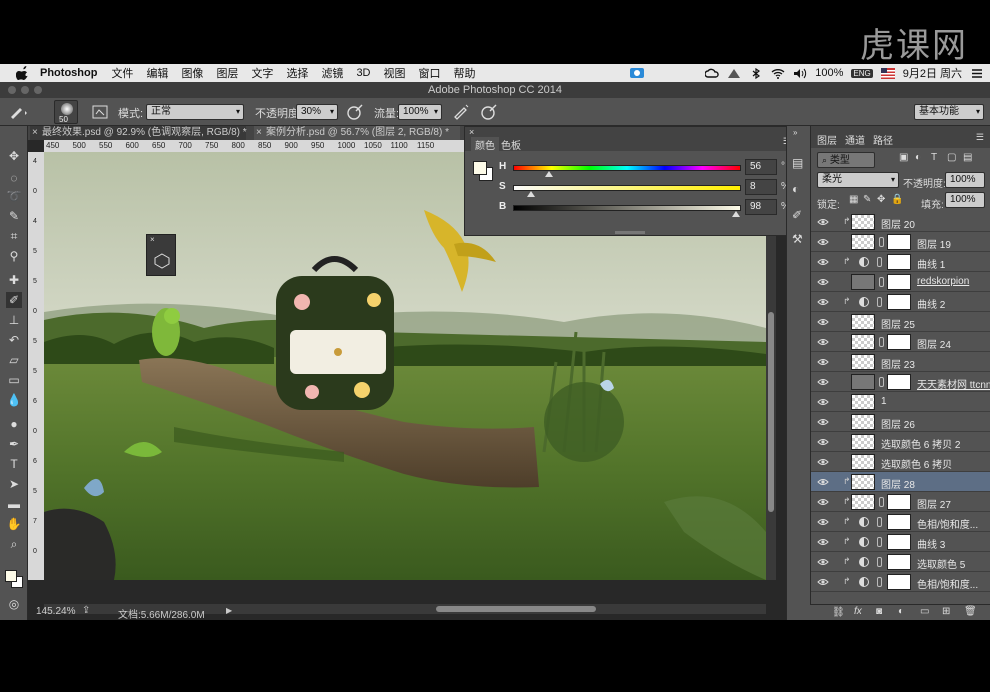 The width and height of the screenshot is (990, 692). I want to click on hue-slider: H 56 °, so click(646, 168).